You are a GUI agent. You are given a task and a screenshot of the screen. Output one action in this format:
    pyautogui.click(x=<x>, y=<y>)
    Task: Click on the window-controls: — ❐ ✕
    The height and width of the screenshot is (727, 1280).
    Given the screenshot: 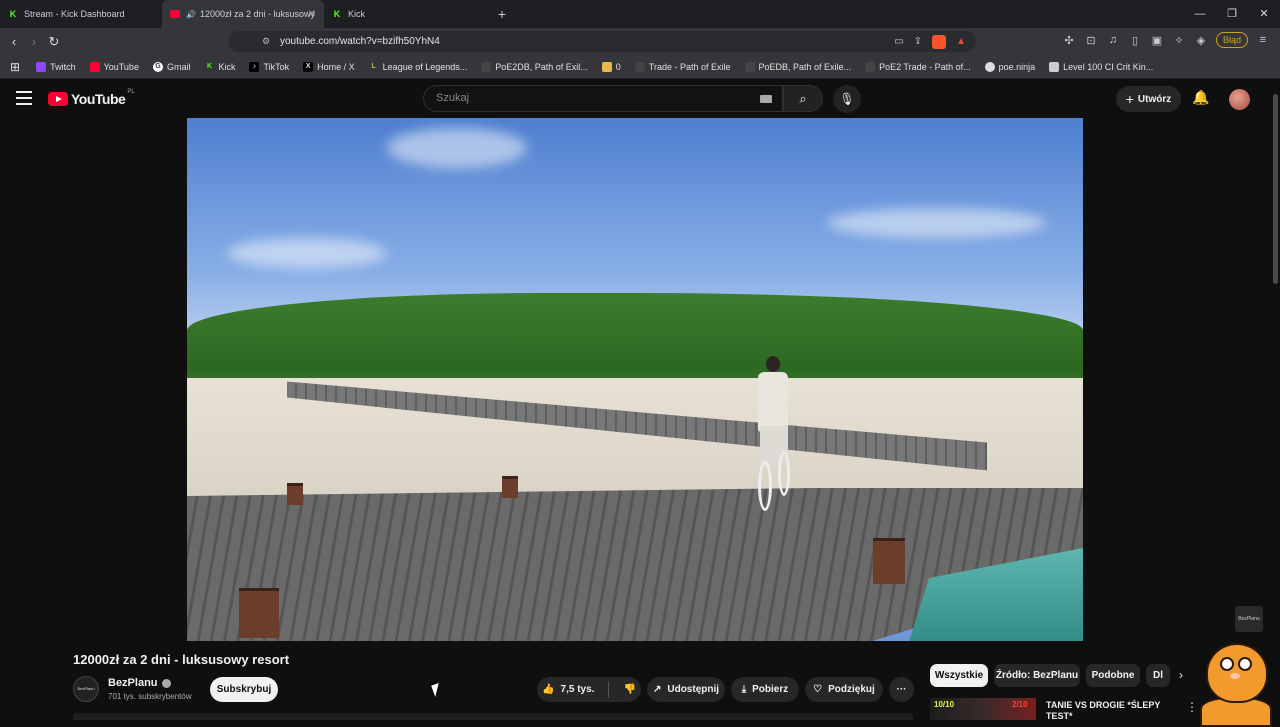 What is the action you would take?
    pyautogui.click(x=1232, y=14)
    